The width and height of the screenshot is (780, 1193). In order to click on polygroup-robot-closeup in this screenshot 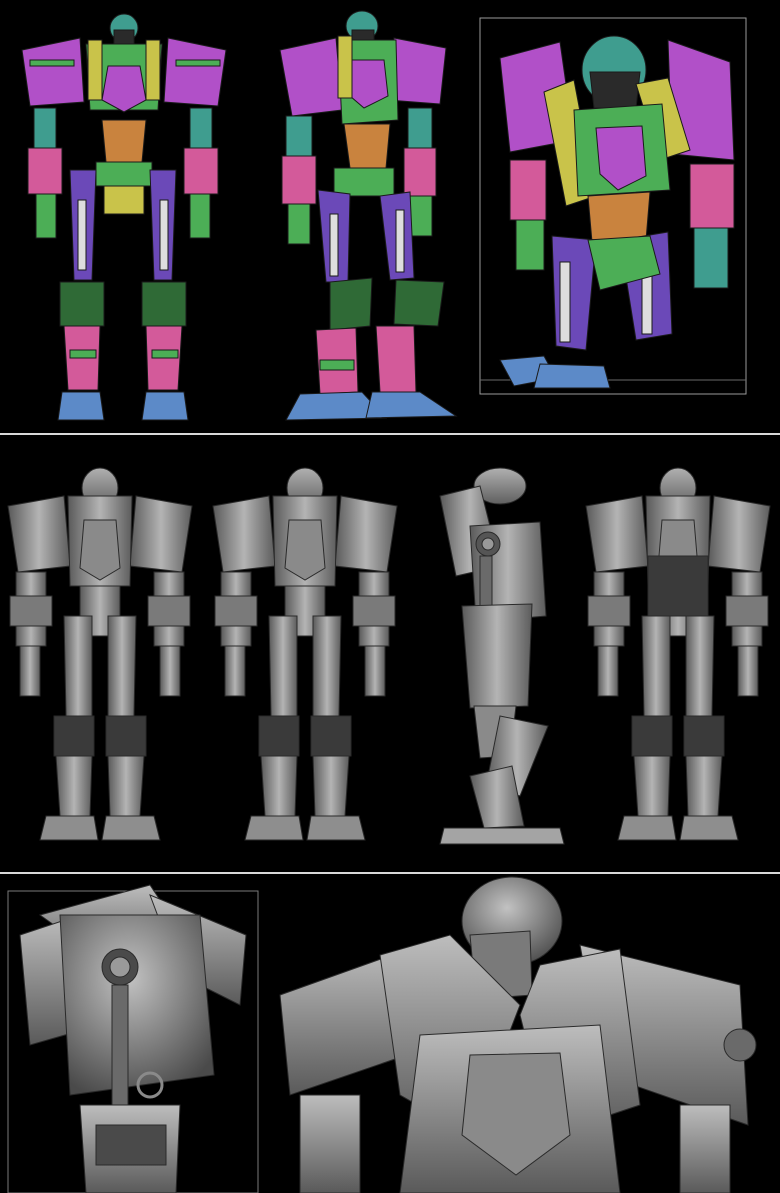, I will do `click(617, 212)`.